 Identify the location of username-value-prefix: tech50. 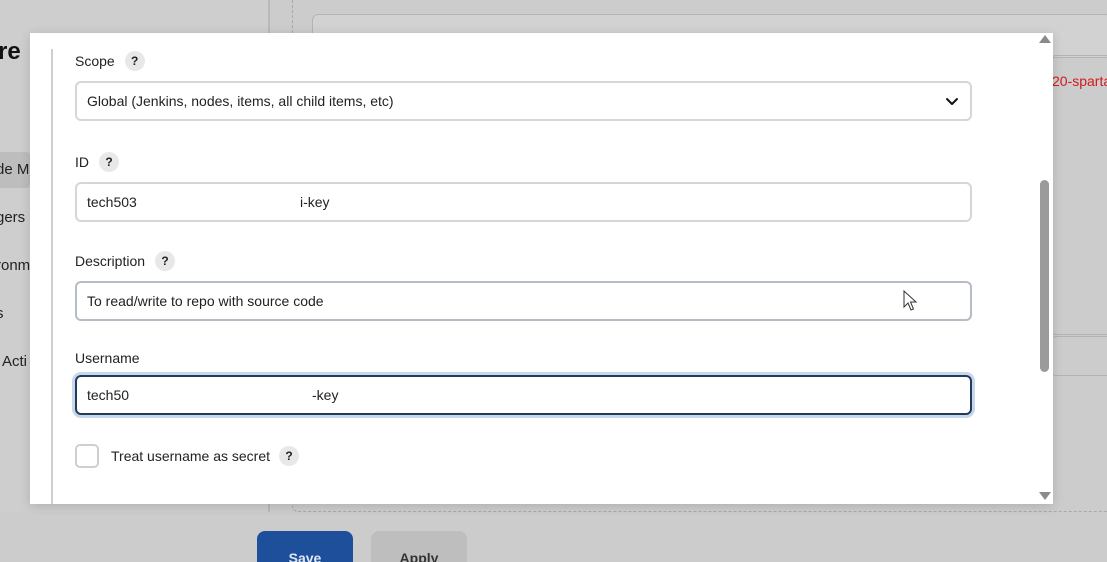
(108, 395).